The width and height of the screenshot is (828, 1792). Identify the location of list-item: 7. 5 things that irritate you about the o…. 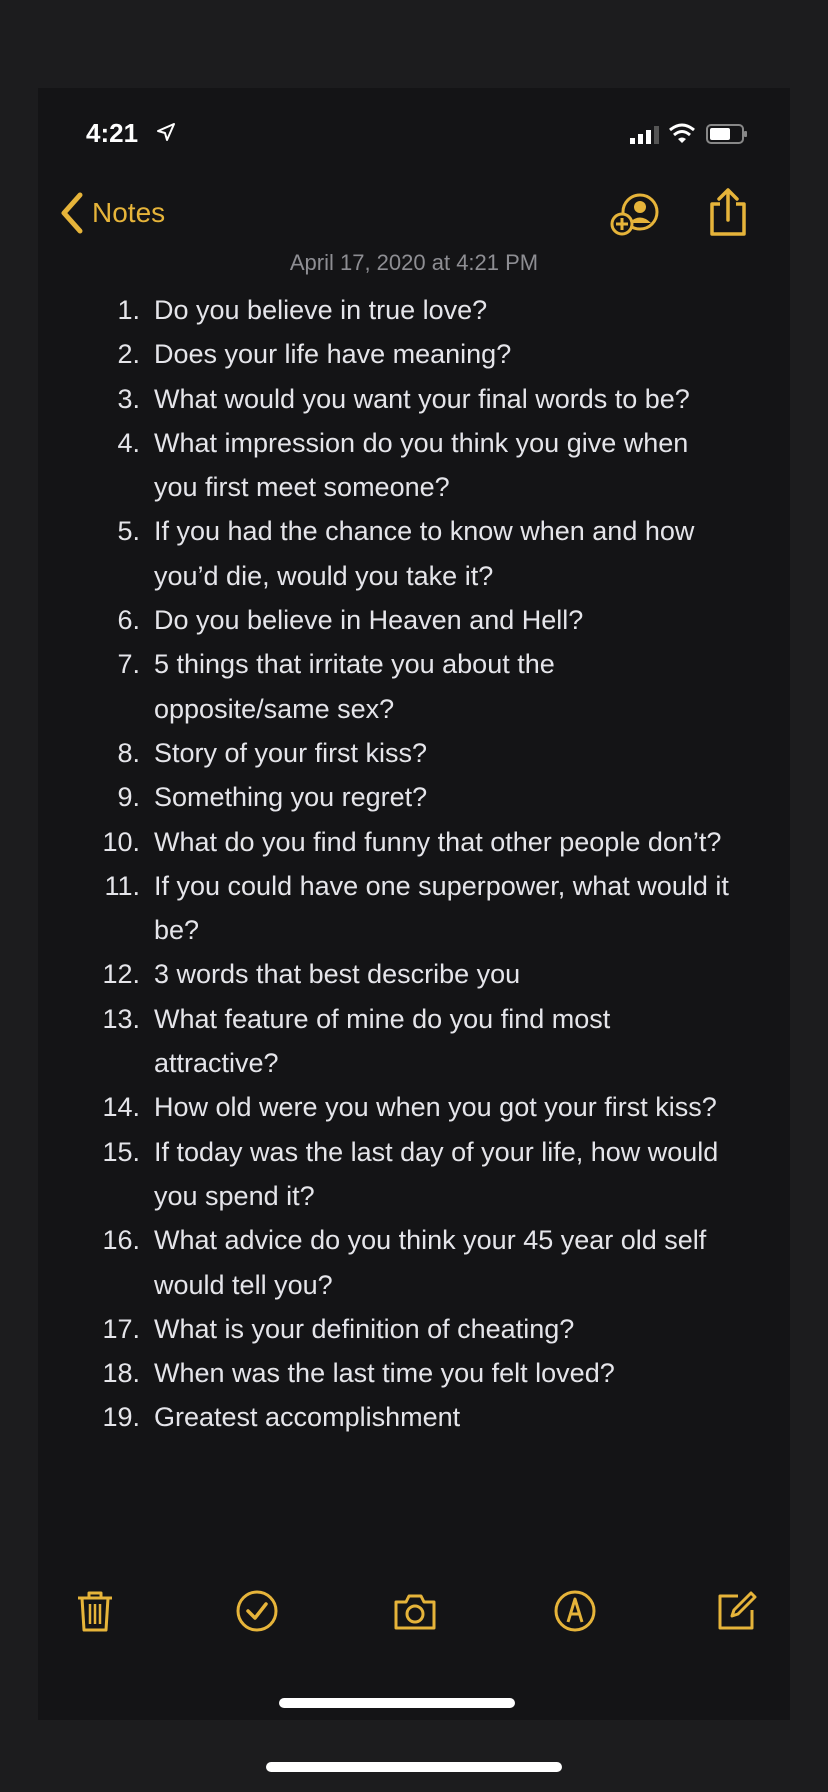
(414, 686).